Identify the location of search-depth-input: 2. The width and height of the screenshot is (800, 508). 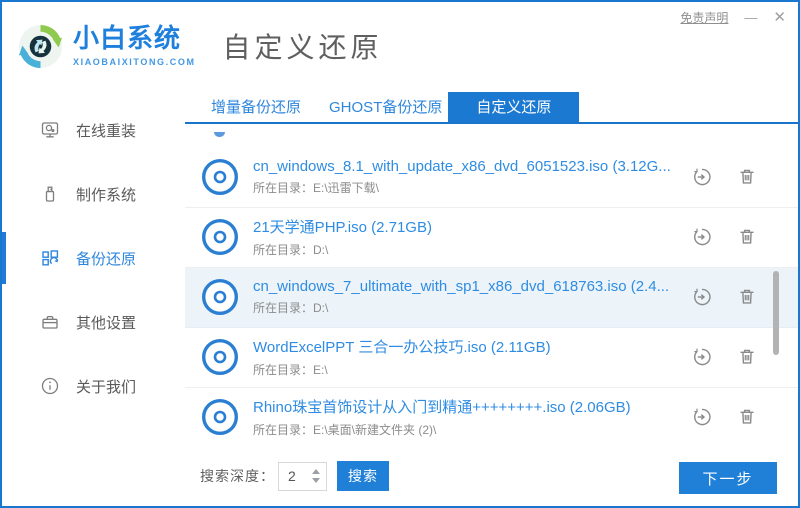
(302, 476).